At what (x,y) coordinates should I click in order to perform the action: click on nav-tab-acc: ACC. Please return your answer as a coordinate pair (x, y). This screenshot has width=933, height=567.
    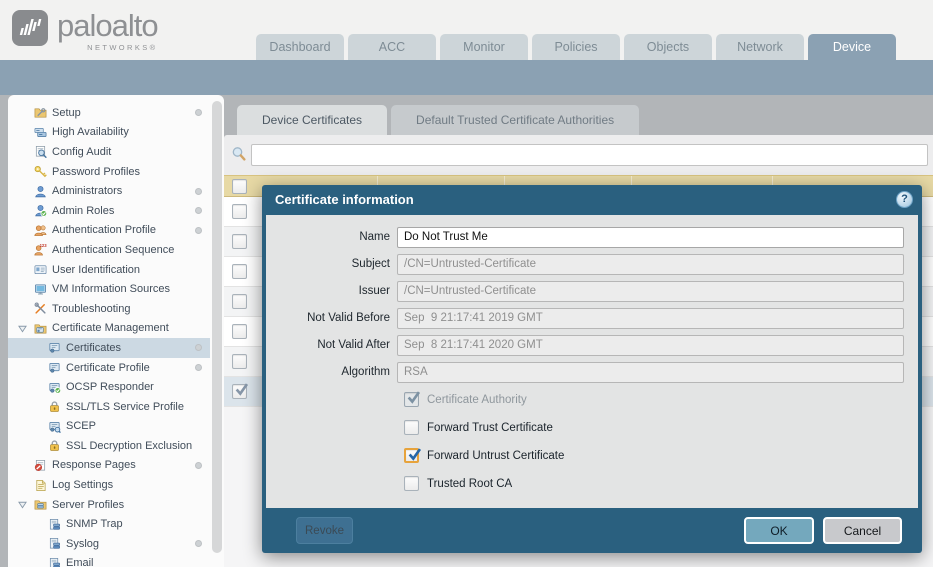
    Looking at the image, I should click on (392, 47).